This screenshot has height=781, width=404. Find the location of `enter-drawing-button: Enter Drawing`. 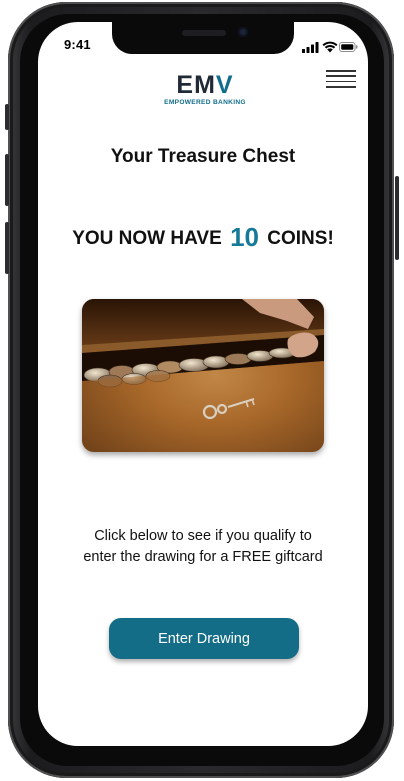

enter-drawing-button: Enter Drawing is located at coordinates (204, 638).